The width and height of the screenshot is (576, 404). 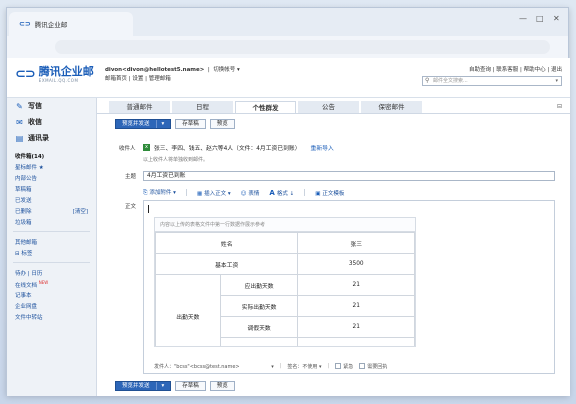 I want to click on insert-icon: ▦, so click(x=199, y=193).